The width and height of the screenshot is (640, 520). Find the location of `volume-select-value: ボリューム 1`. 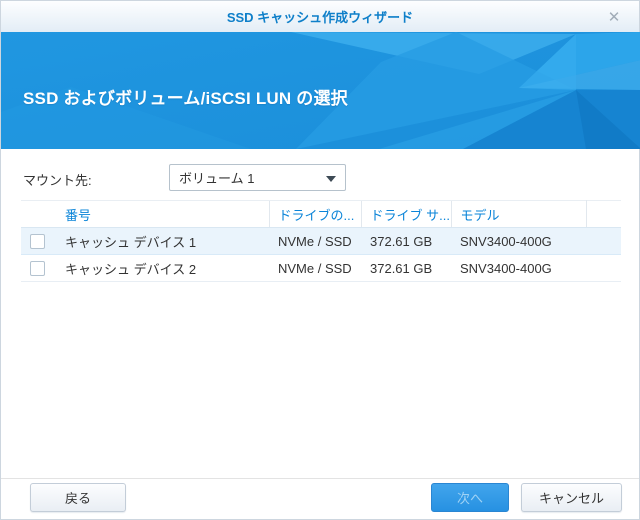

volume-select-value: ボリューム 1 is located at coordinates (217, 178).